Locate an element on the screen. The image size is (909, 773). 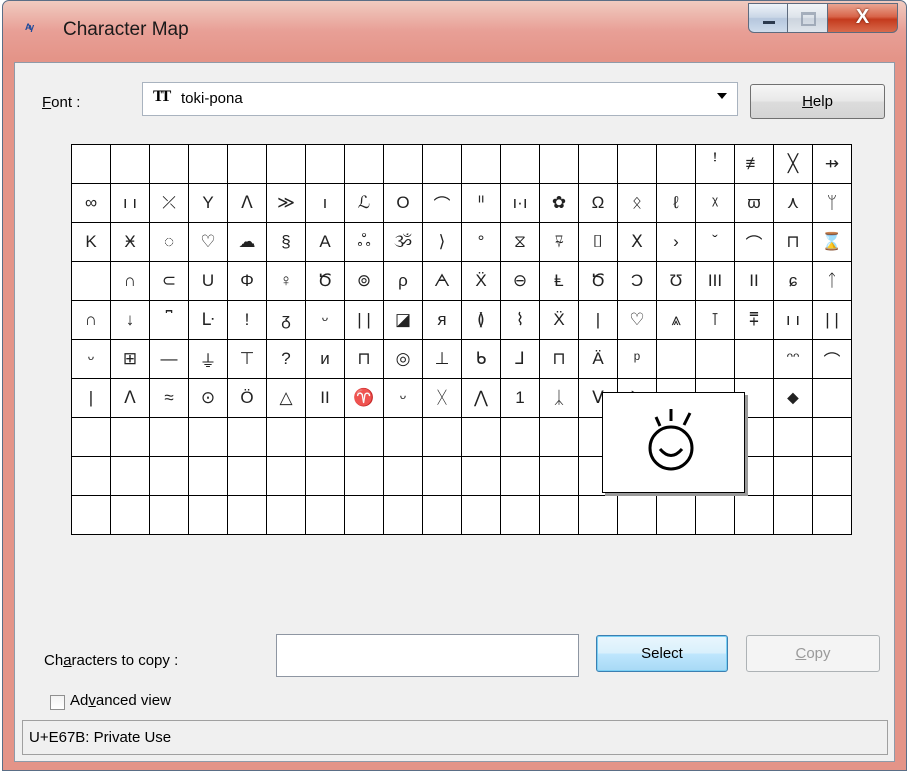
character-cell: Ʊ is located at coordinates (676, 281).